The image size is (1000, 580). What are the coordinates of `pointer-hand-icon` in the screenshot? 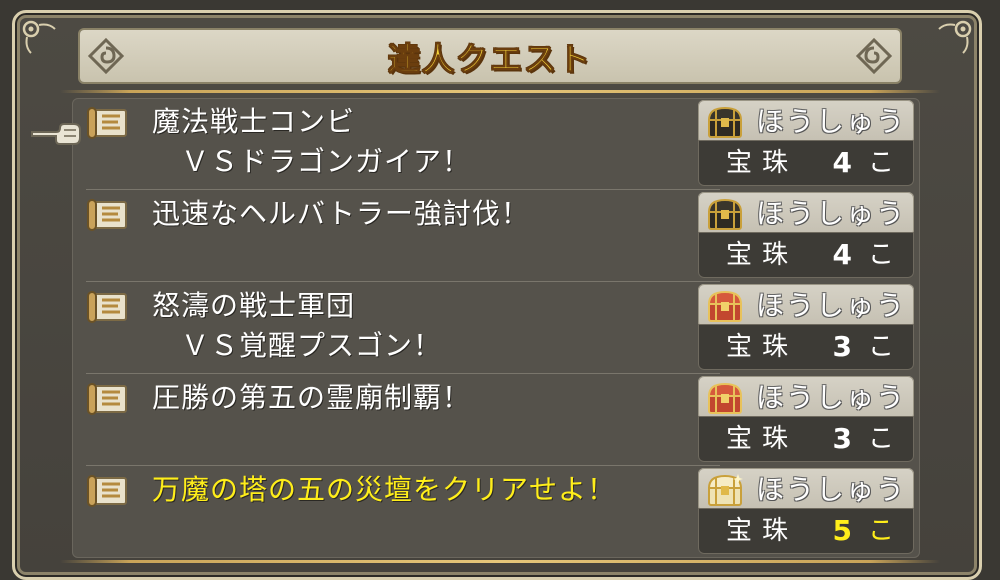 It's located at (56, 134).